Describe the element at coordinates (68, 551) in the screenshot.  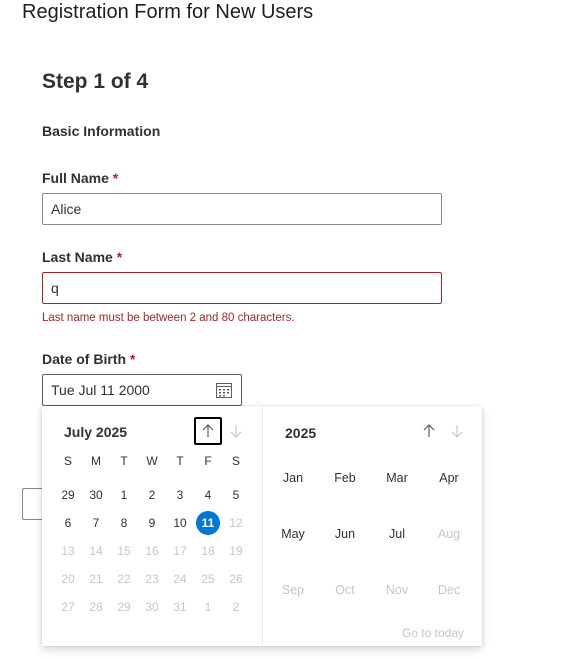
I see `day-number: 13` at that location.